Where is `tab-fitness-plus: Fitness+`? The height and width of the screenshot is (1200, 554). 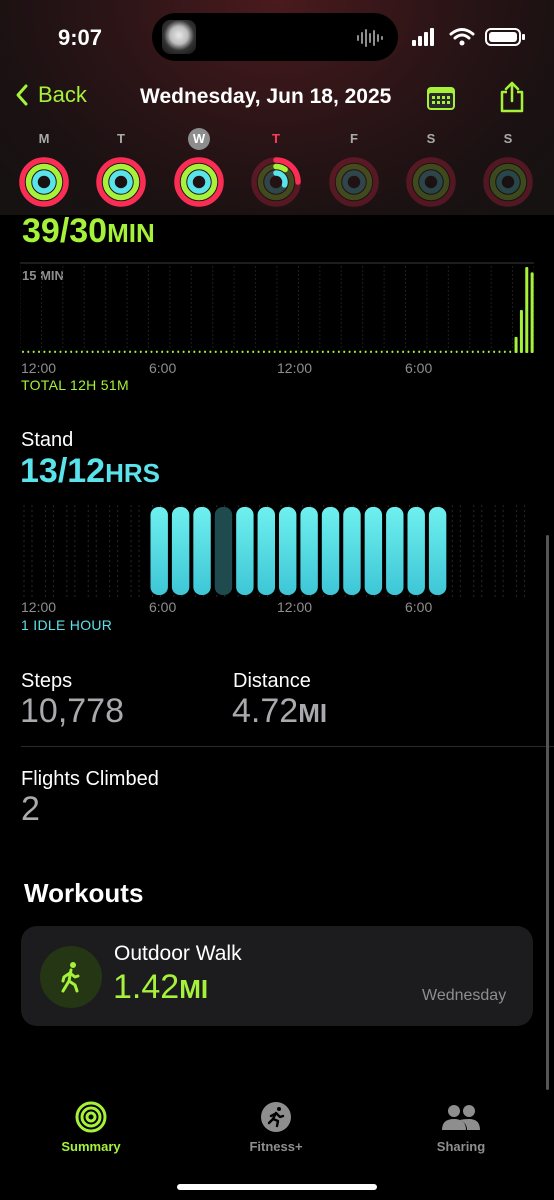
tab-fitness-plus: Fitness+ is located at coordinates (276, 1127).